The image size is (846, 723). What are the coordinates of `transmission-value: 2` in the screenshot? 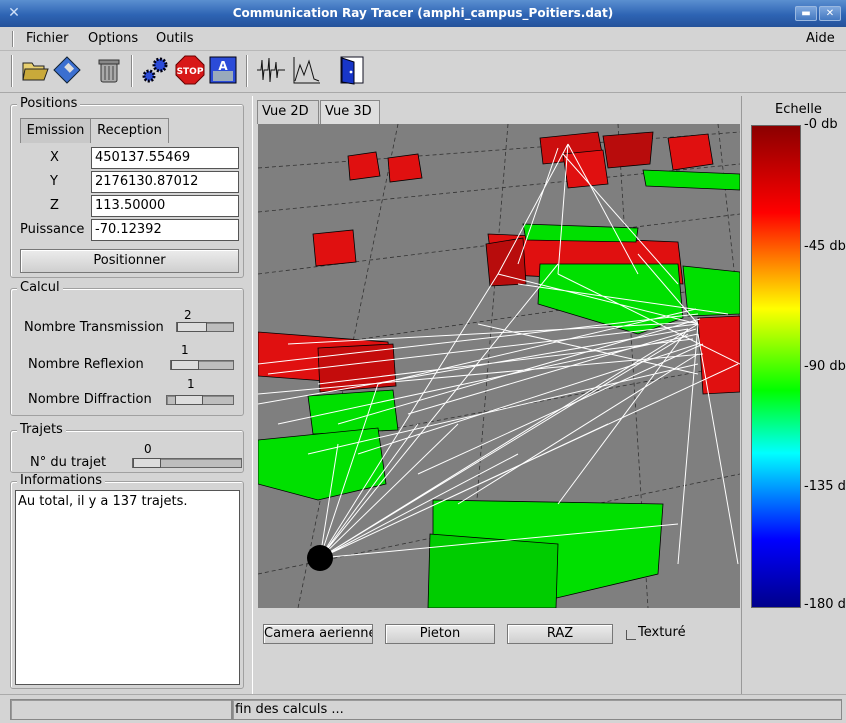 It's located at (188, 315).